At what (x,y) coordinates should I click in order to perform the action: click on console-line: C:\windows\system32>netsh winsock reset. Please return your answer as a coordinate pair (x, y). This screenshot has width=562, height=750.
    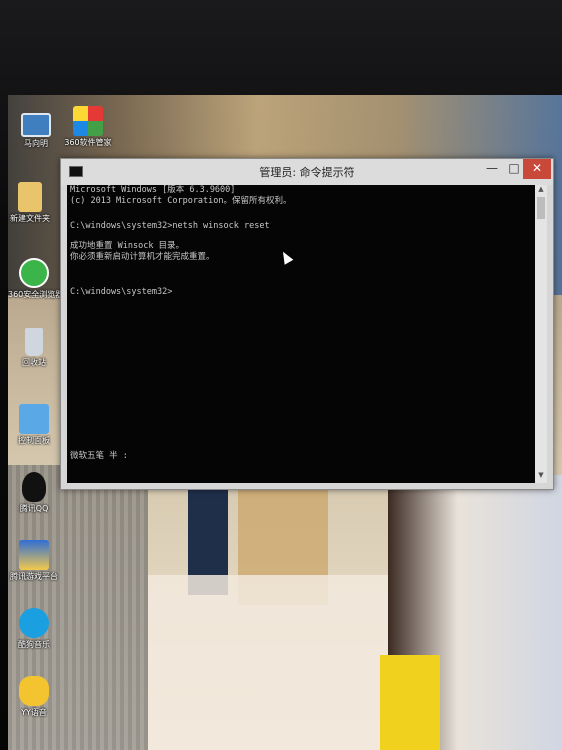
    Looking at the image, I should click on (170, 226).